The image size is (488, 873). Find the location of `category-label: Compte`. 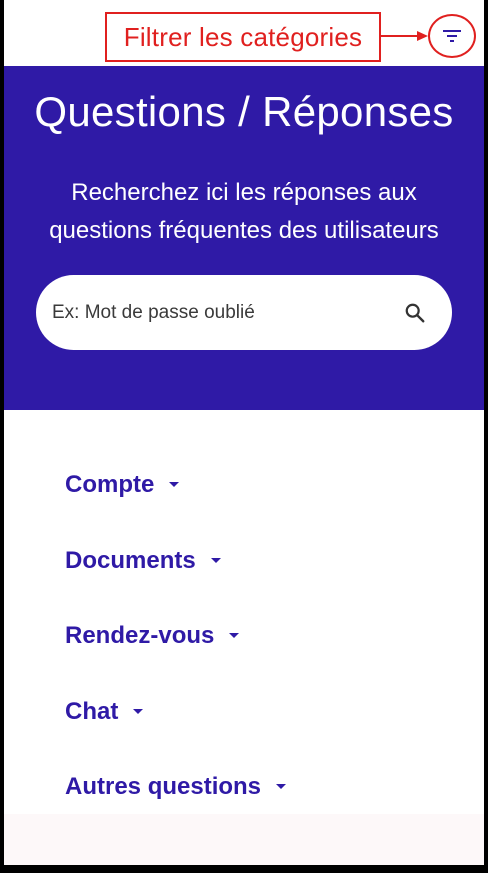

category-label: Compte is located at coordinates (110, 484).